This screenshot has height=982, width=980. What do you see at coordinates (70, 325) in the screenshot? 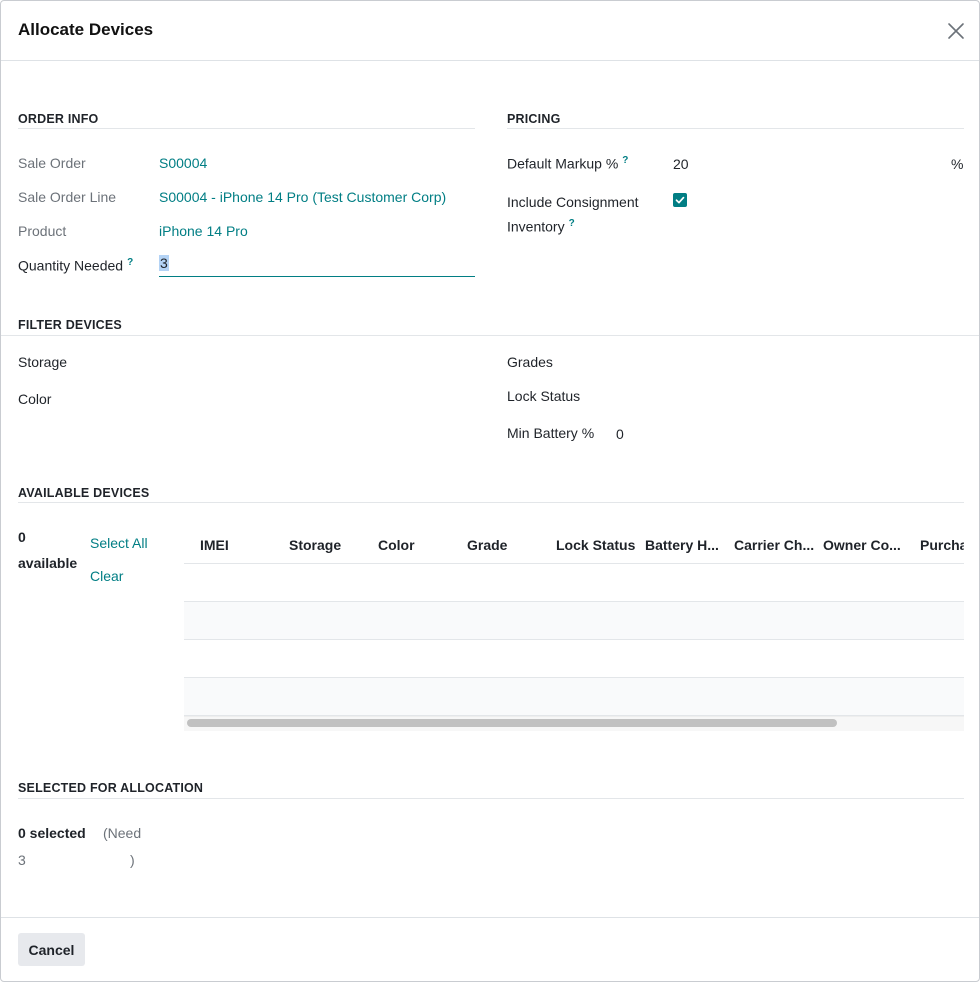
I see `filter-devices-title: FILTER DEVICES` at bounding box center [70, 325].